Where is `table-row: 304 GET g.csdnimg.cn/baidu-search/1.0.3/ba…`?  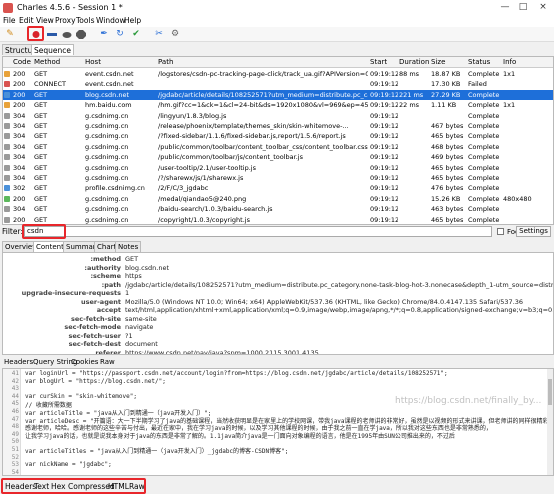
table-row: 304 GET g.csdnimg.cn/baidu-search/1.0.3/ba… is located at coordinates (278, 209).